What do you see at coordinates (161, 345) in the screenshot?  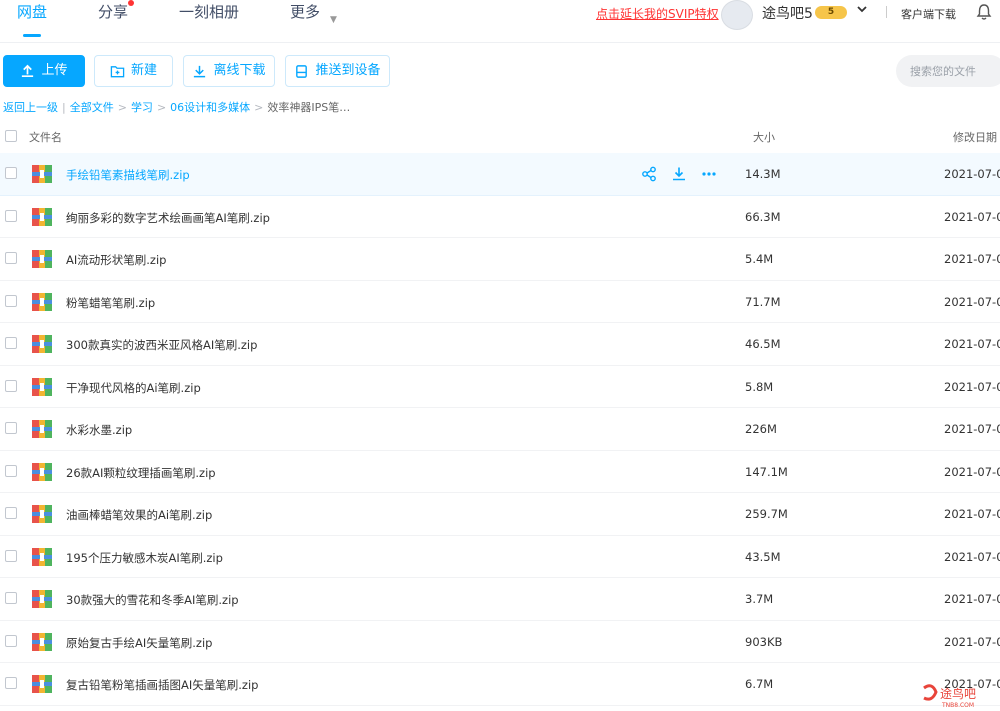 I see `file-name: 300款真实的波西米亚风格AI笔刷.zip` at bounding box center [161, 345].